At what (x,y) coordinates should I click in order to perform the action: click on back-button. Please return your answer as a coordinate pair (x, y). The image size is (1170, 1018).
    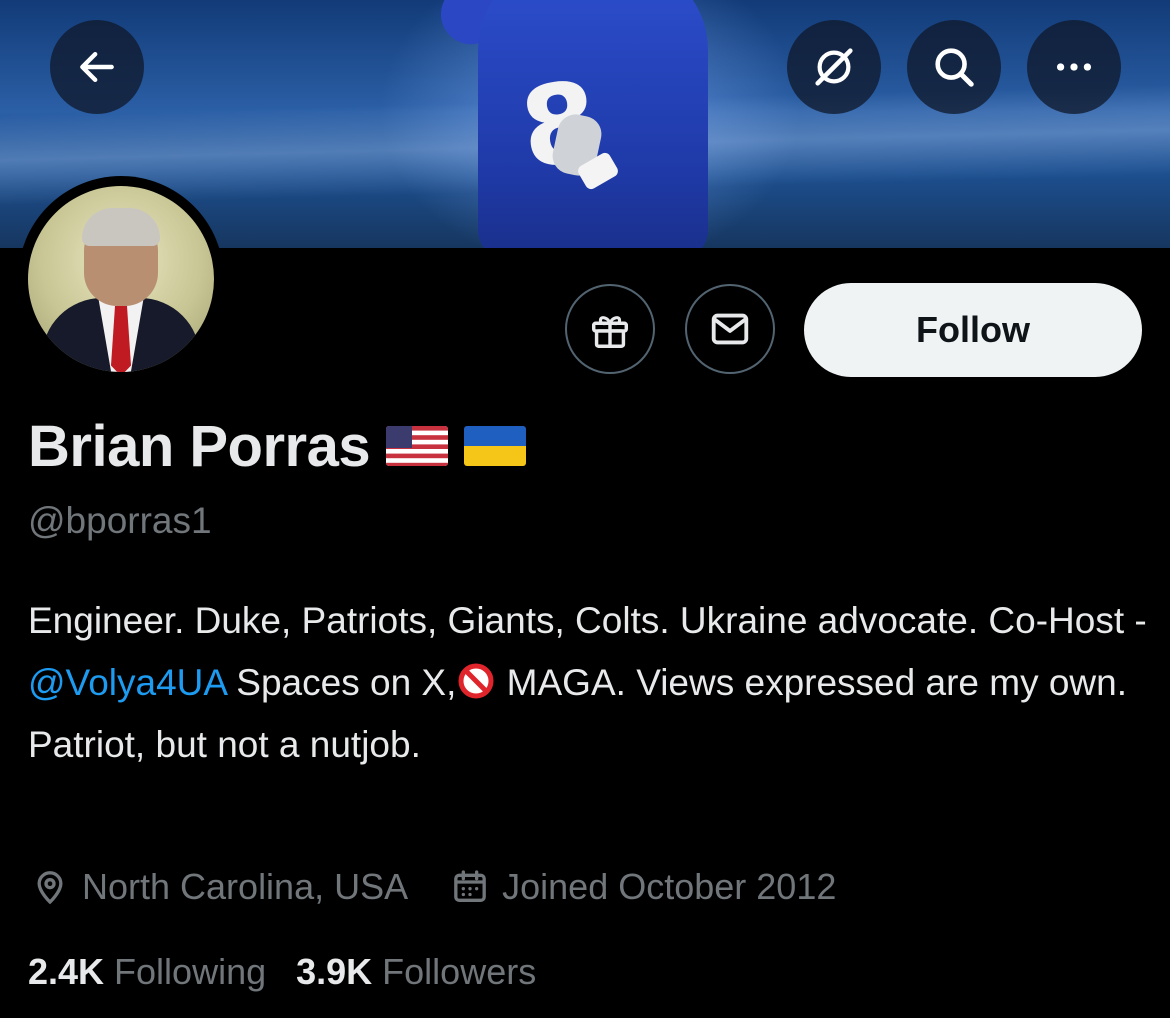
    Looking at the image, I should click on (97, 67).